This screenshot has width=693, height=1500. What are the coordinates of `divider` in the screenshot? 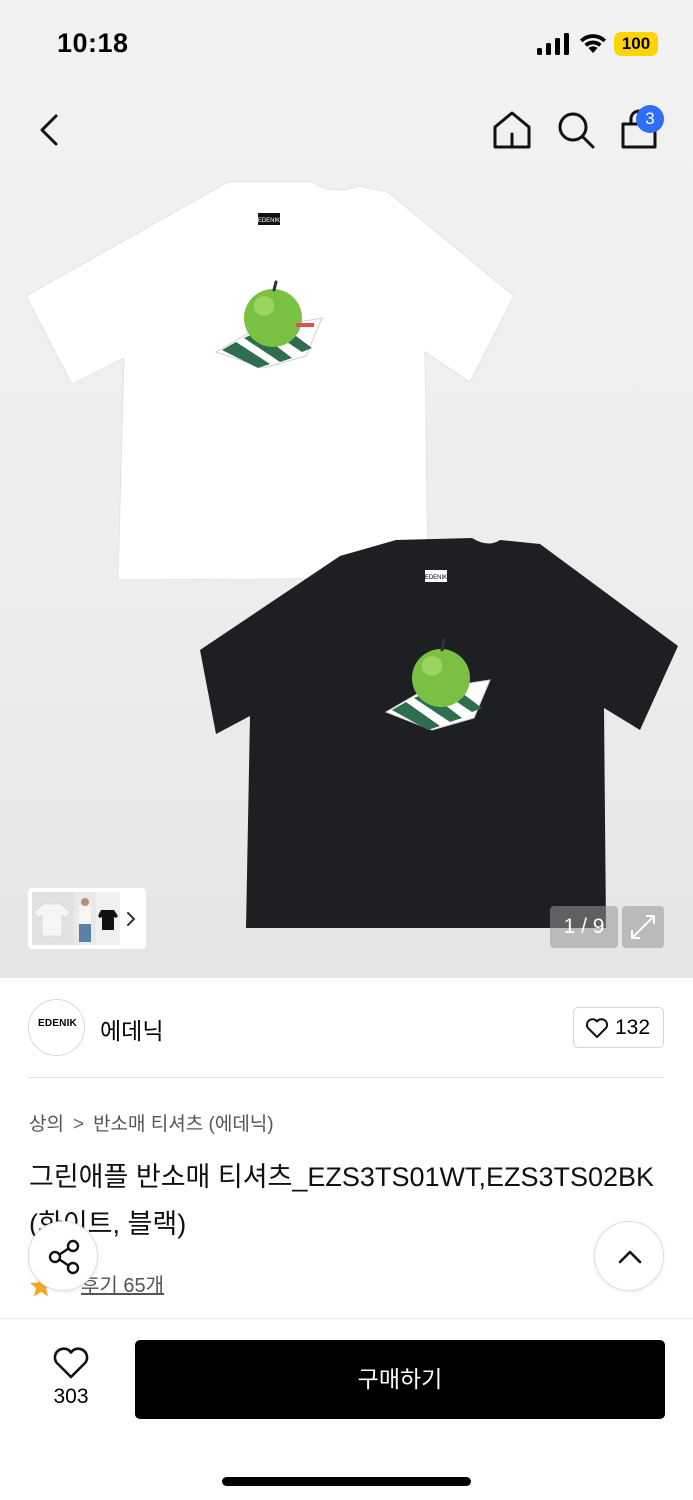 It's located at (346, 1077).